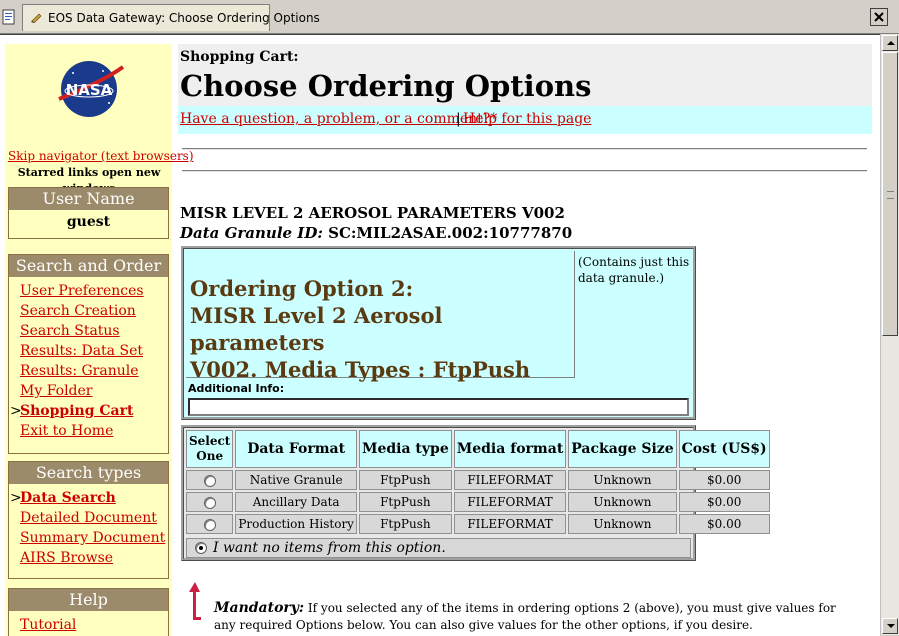 The image size is (899, 636). I want to click on option-title-line-3: V002. Media Types : FtpPush, so click(360, 369).